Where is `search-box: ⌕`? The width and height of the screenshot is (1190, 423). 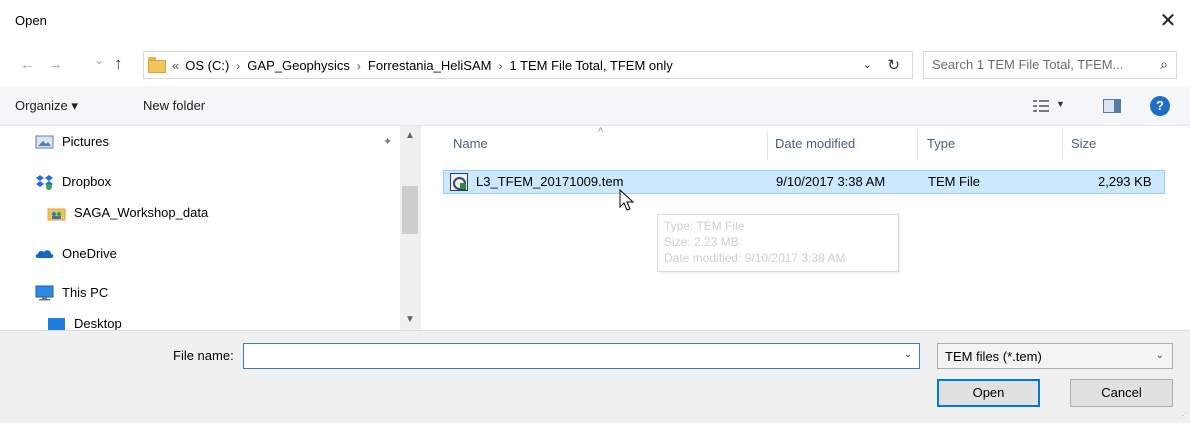 search-box: ⌕ is located at coordinates (1050, 65).